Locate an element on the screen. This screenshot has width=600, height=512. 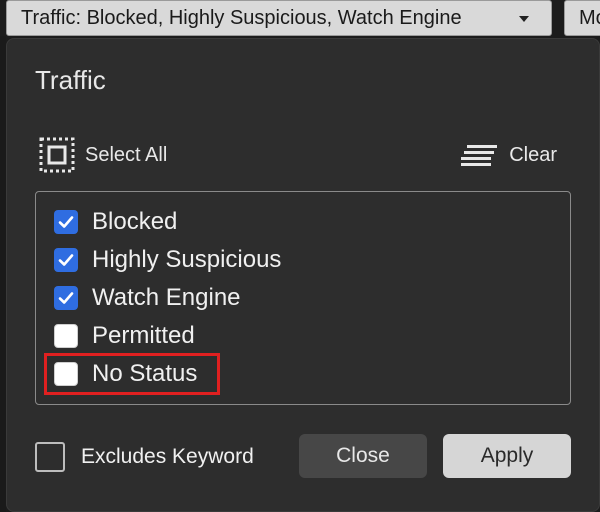
popover-title: Traffic is located at coordinates (70, 80).